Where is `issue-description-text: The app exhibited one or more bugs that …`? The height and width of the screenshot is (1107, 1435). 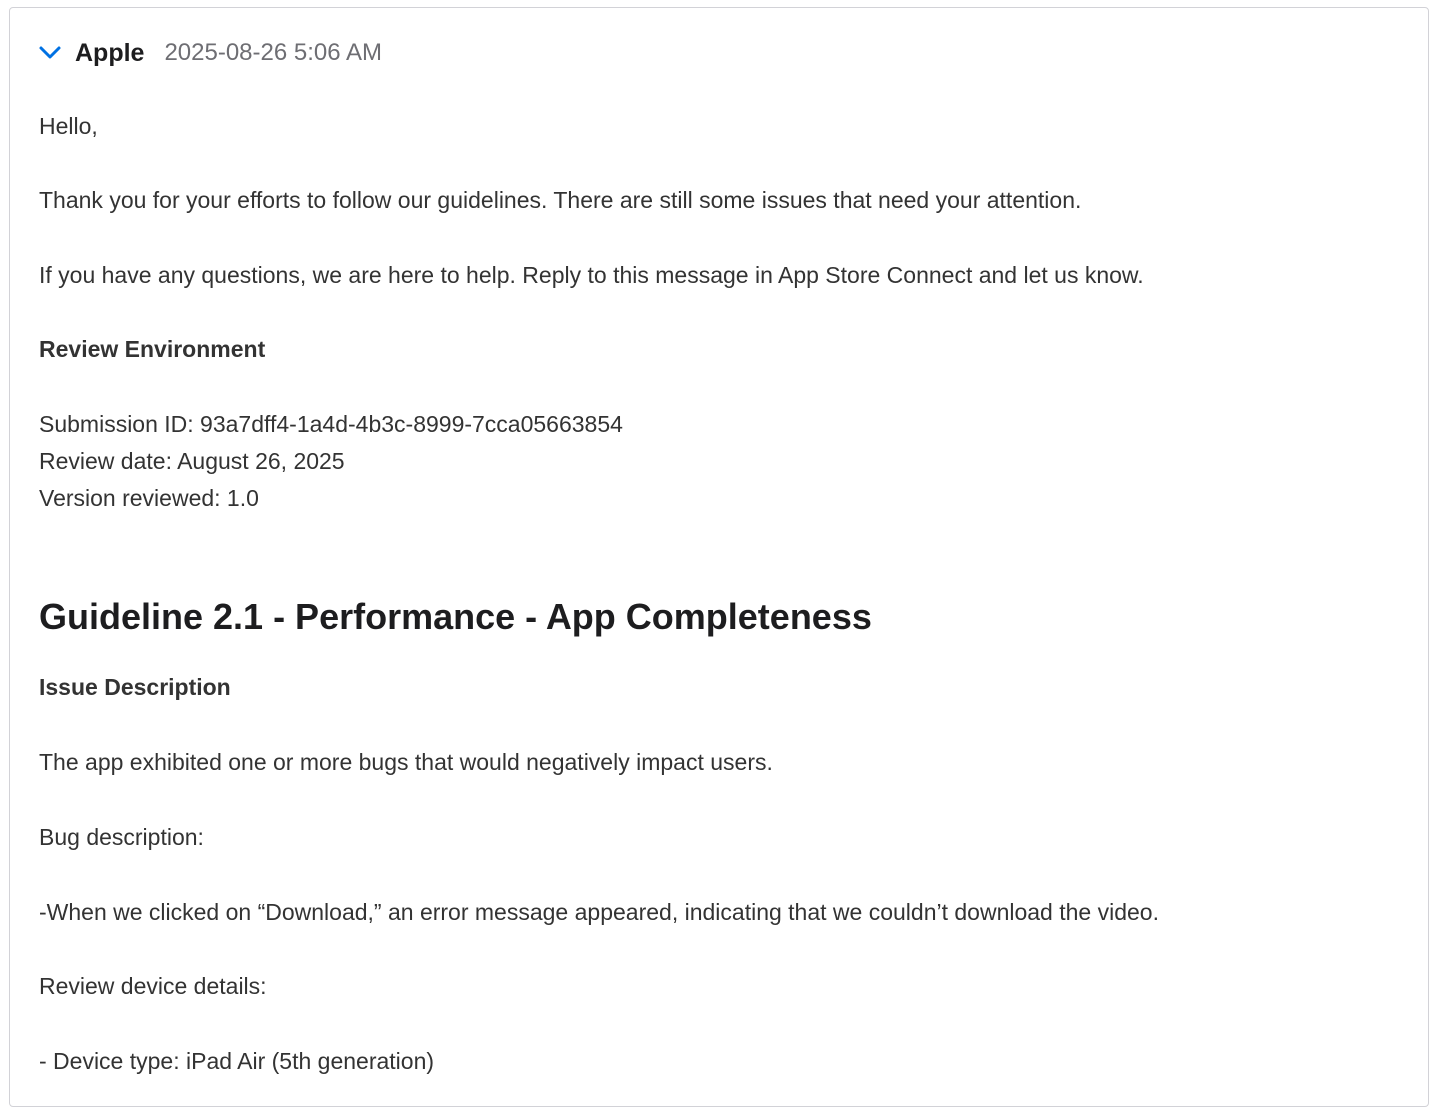
issue-description-text: The app exhibited one or more bugs that … is located at coordinates (406, 762).